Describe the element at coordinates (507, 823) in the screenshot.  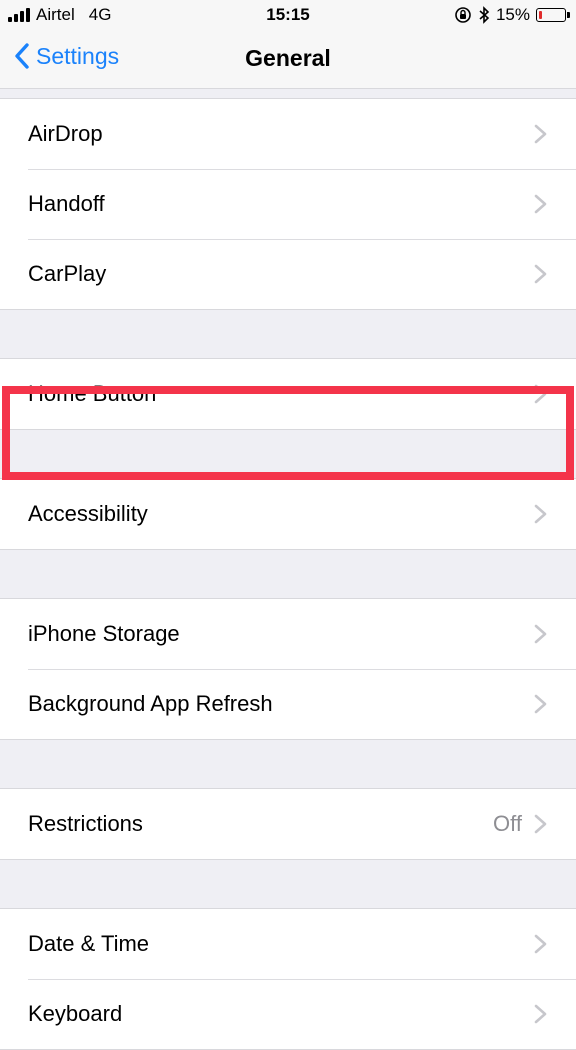
I see `row-value: Off` at that location.